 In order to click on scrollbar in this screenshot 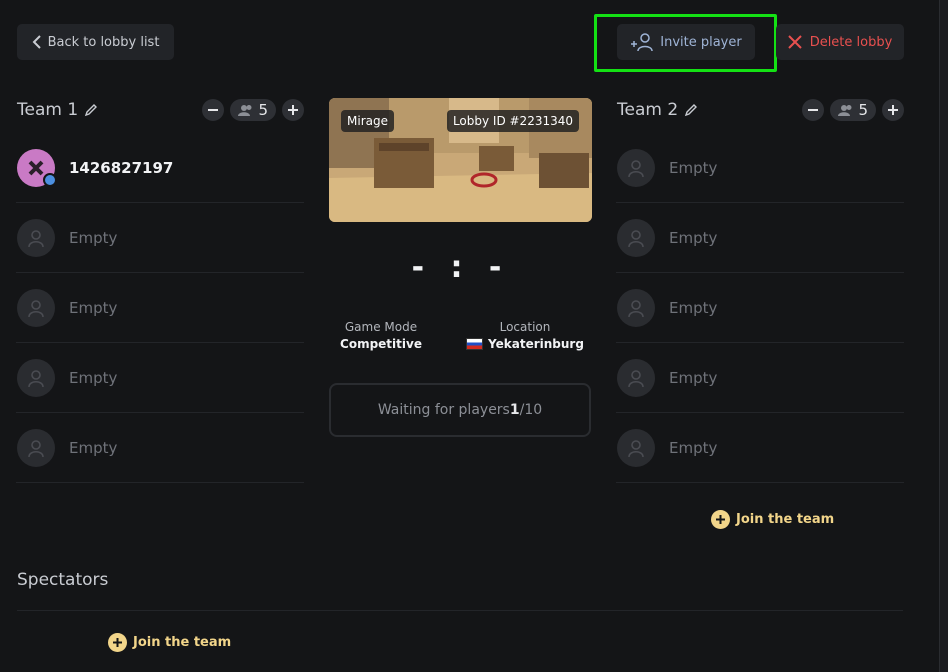, I will do `click(943, 336)`.